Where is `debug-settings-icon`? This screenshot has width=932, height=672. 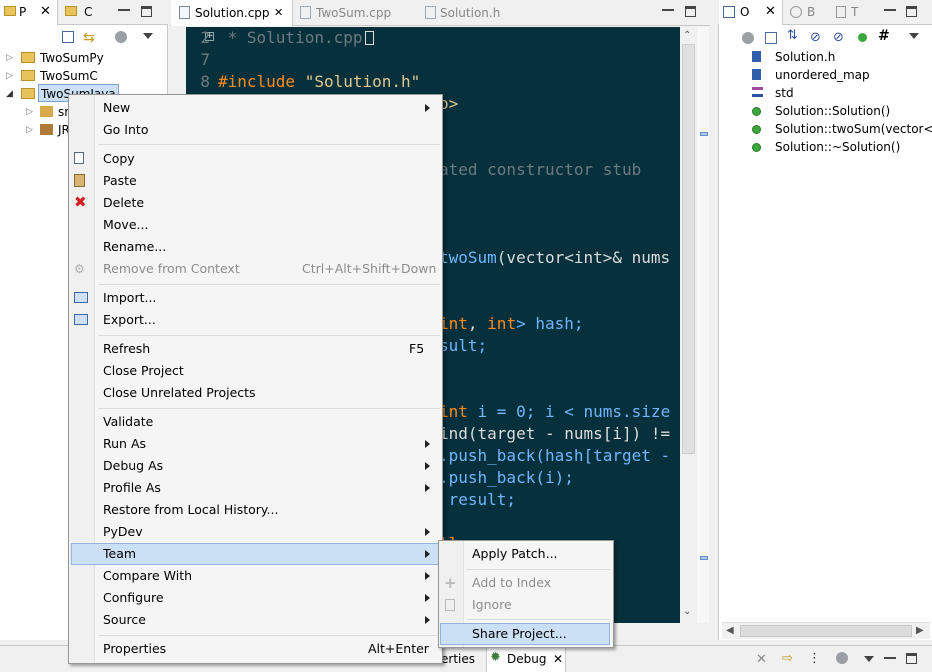 debug-settings-icon is located at coordinates (842, 658).